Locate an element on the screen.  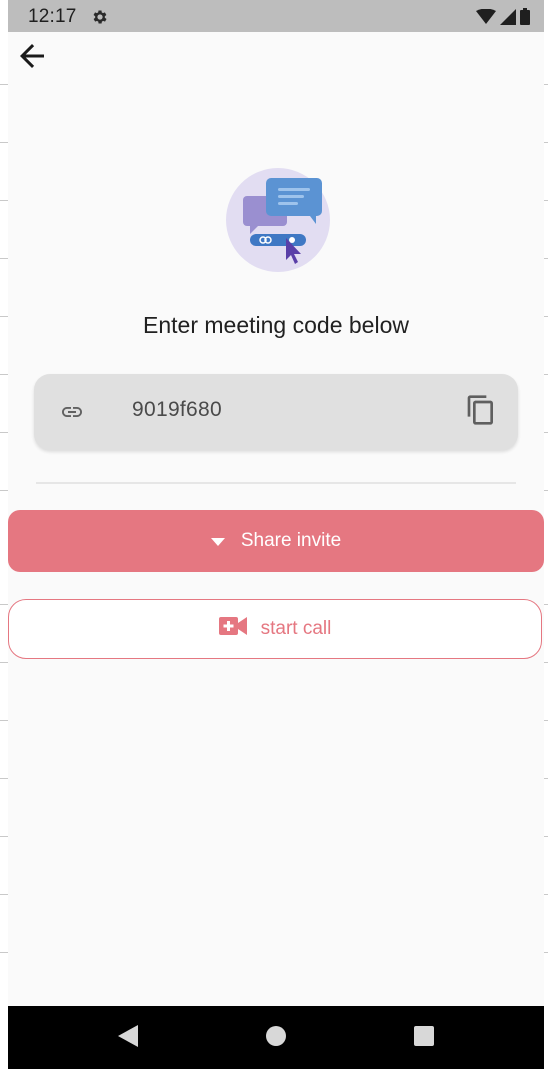
video-call-add-icon is located at coordinates (232, 629).